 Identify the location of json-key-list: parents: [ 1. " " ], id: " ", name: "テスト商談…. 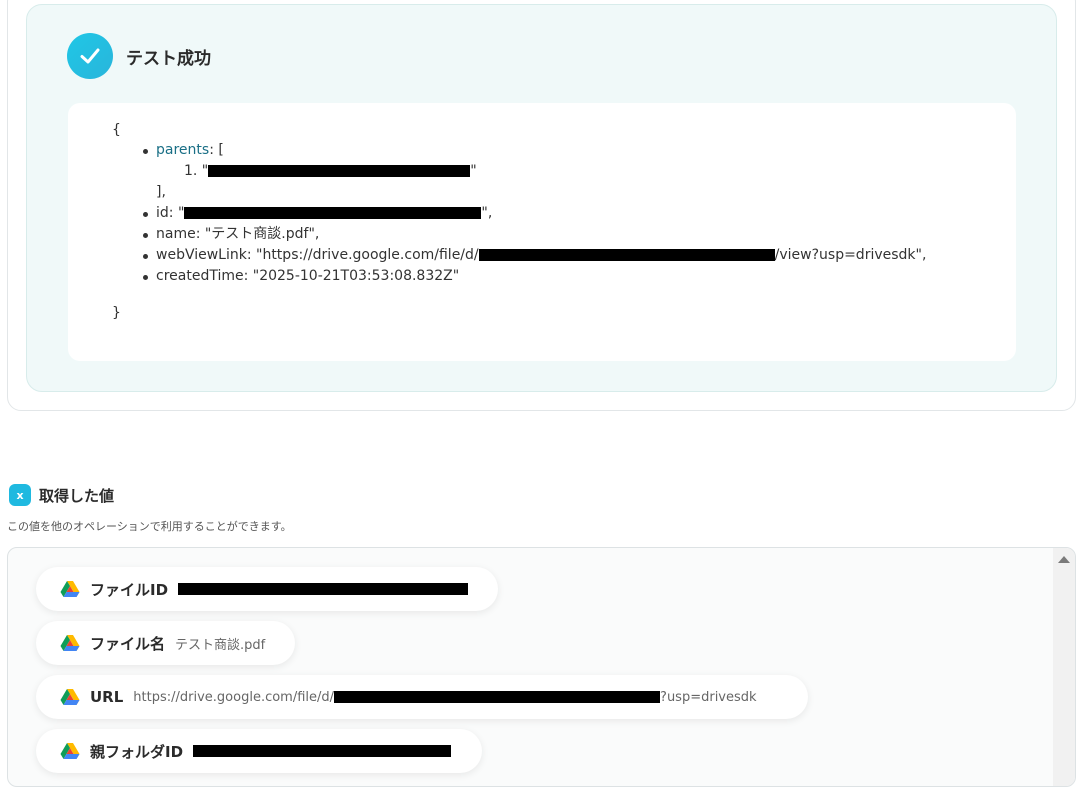
(534, 213).